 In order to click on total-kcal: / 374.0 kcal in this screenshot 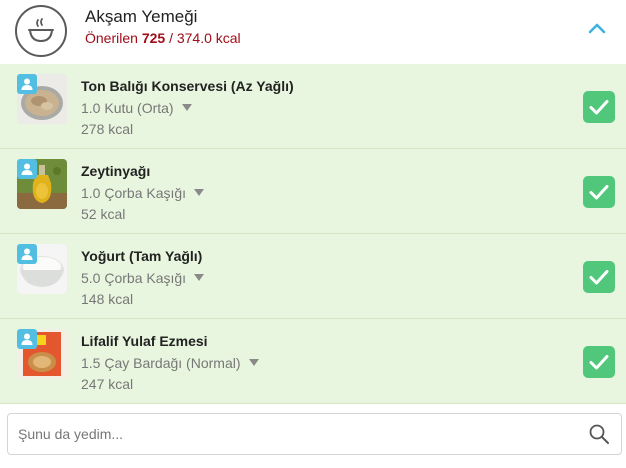, I will do `click(205, 38)`.